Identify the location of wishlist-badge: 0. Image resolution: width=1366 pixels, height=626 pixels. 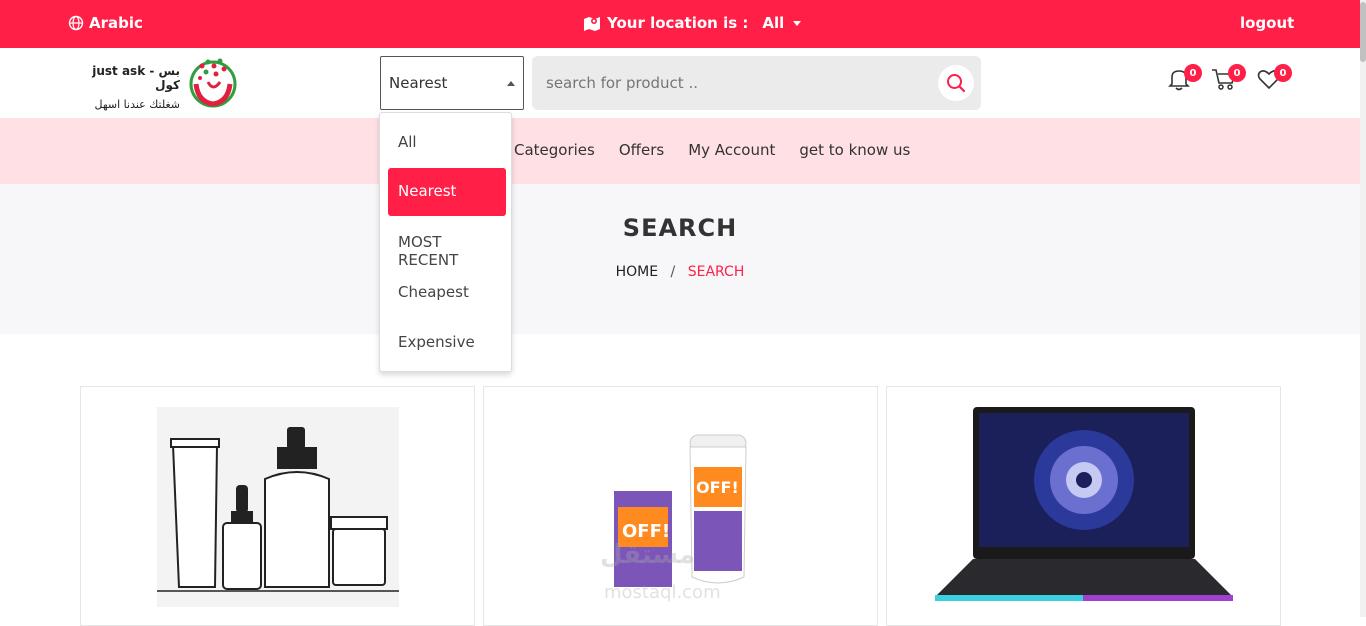
(1283, 73).